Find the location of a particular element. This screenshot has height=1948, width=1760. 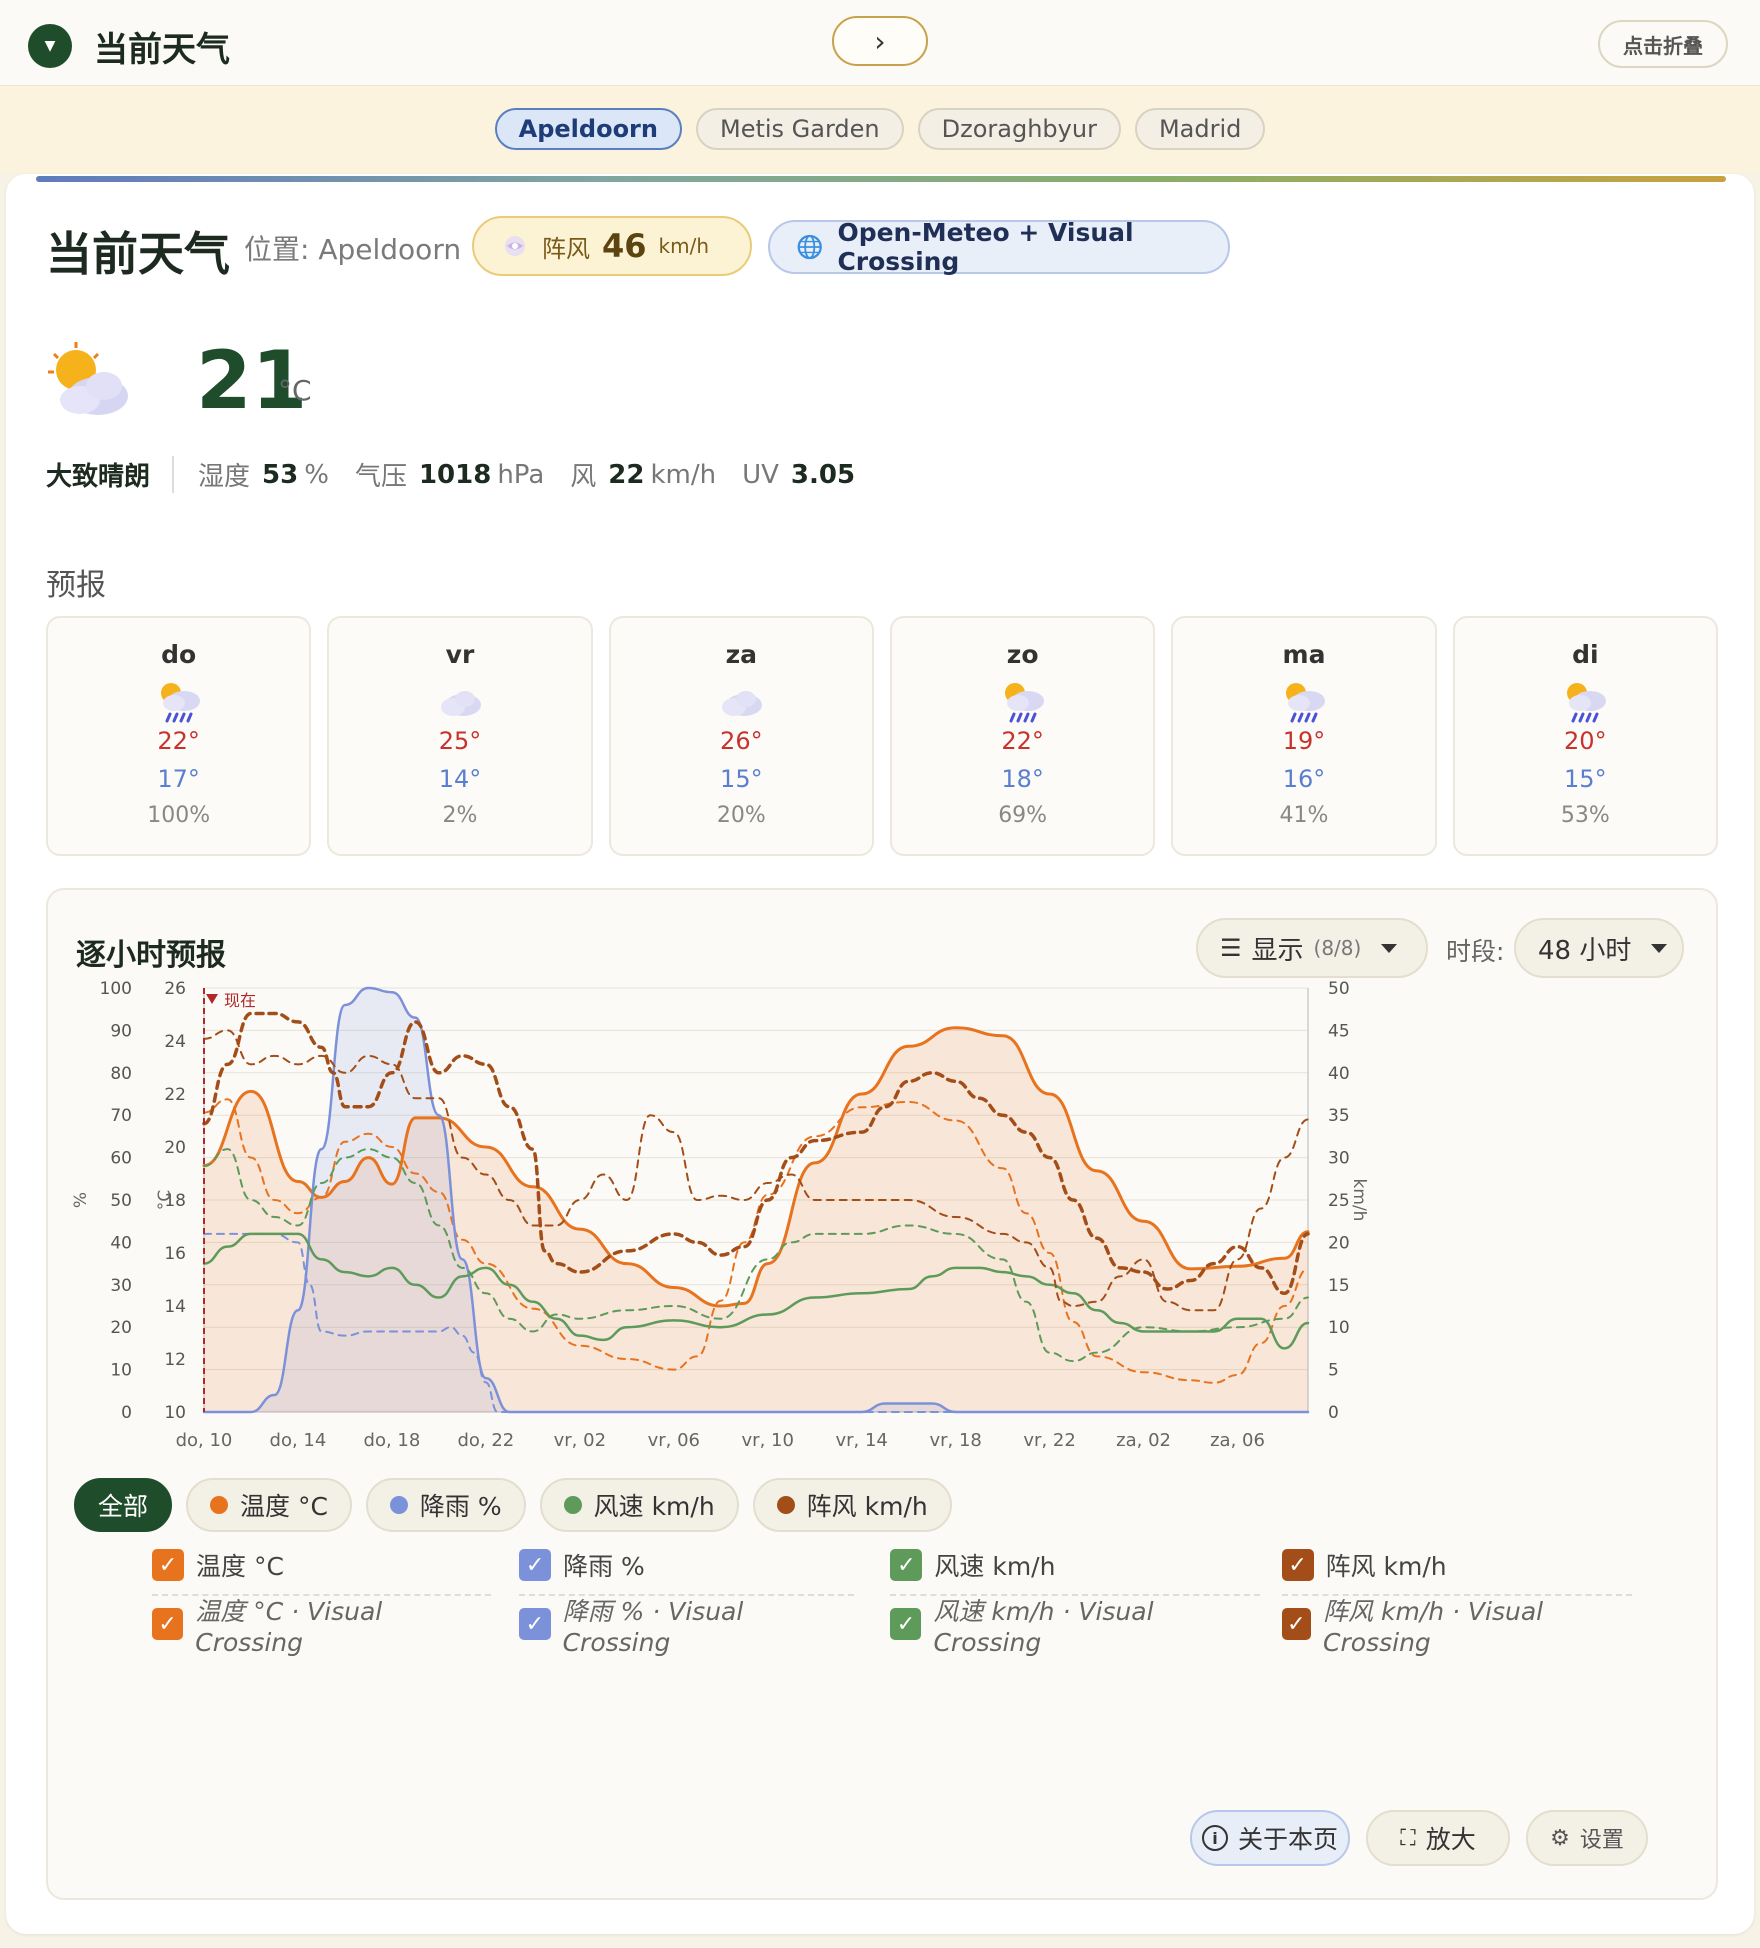

accent-bar is located at coordinates (881, 179).